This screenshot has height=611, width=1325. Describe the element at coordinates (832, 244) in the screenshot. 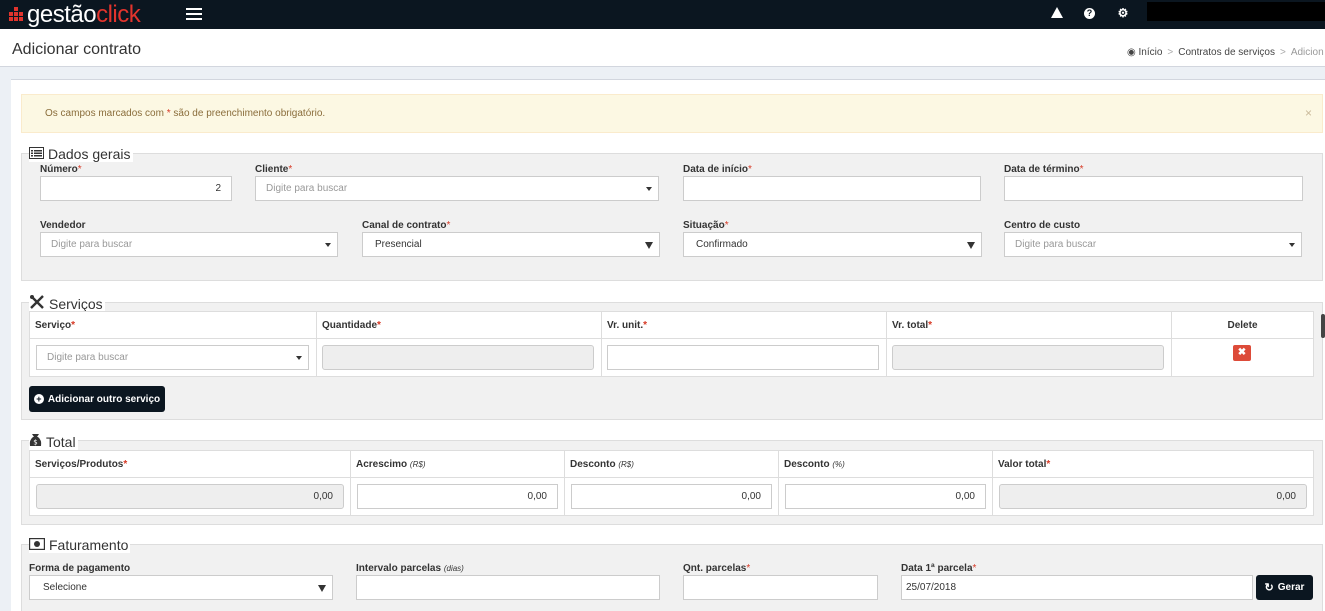

I see `situacao-select: Confirmado` at that location.